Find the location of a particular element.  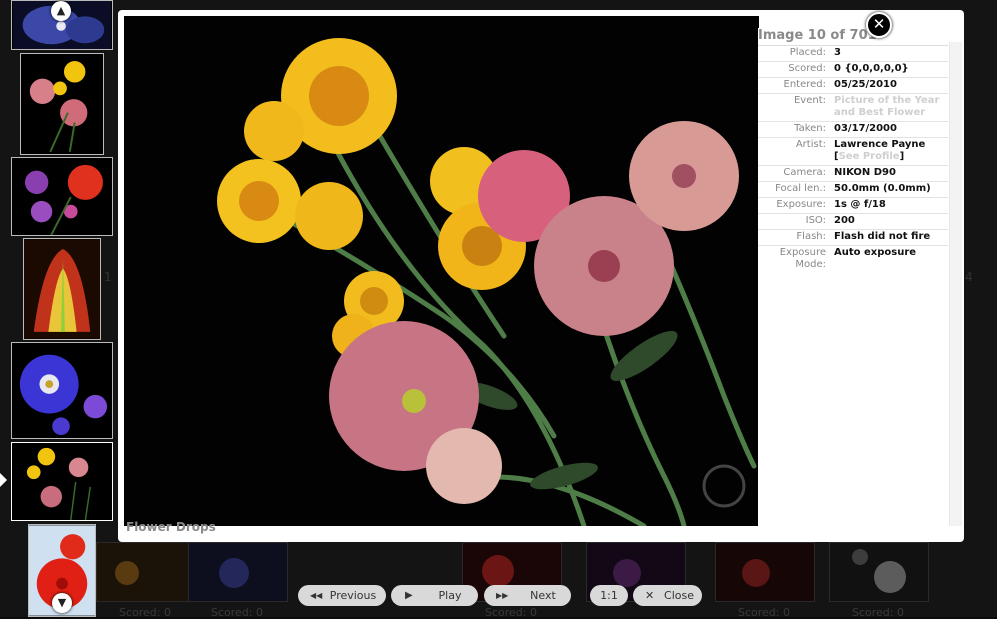

previous-button: ◀◀ Previous is located at coordinates (342, 595).